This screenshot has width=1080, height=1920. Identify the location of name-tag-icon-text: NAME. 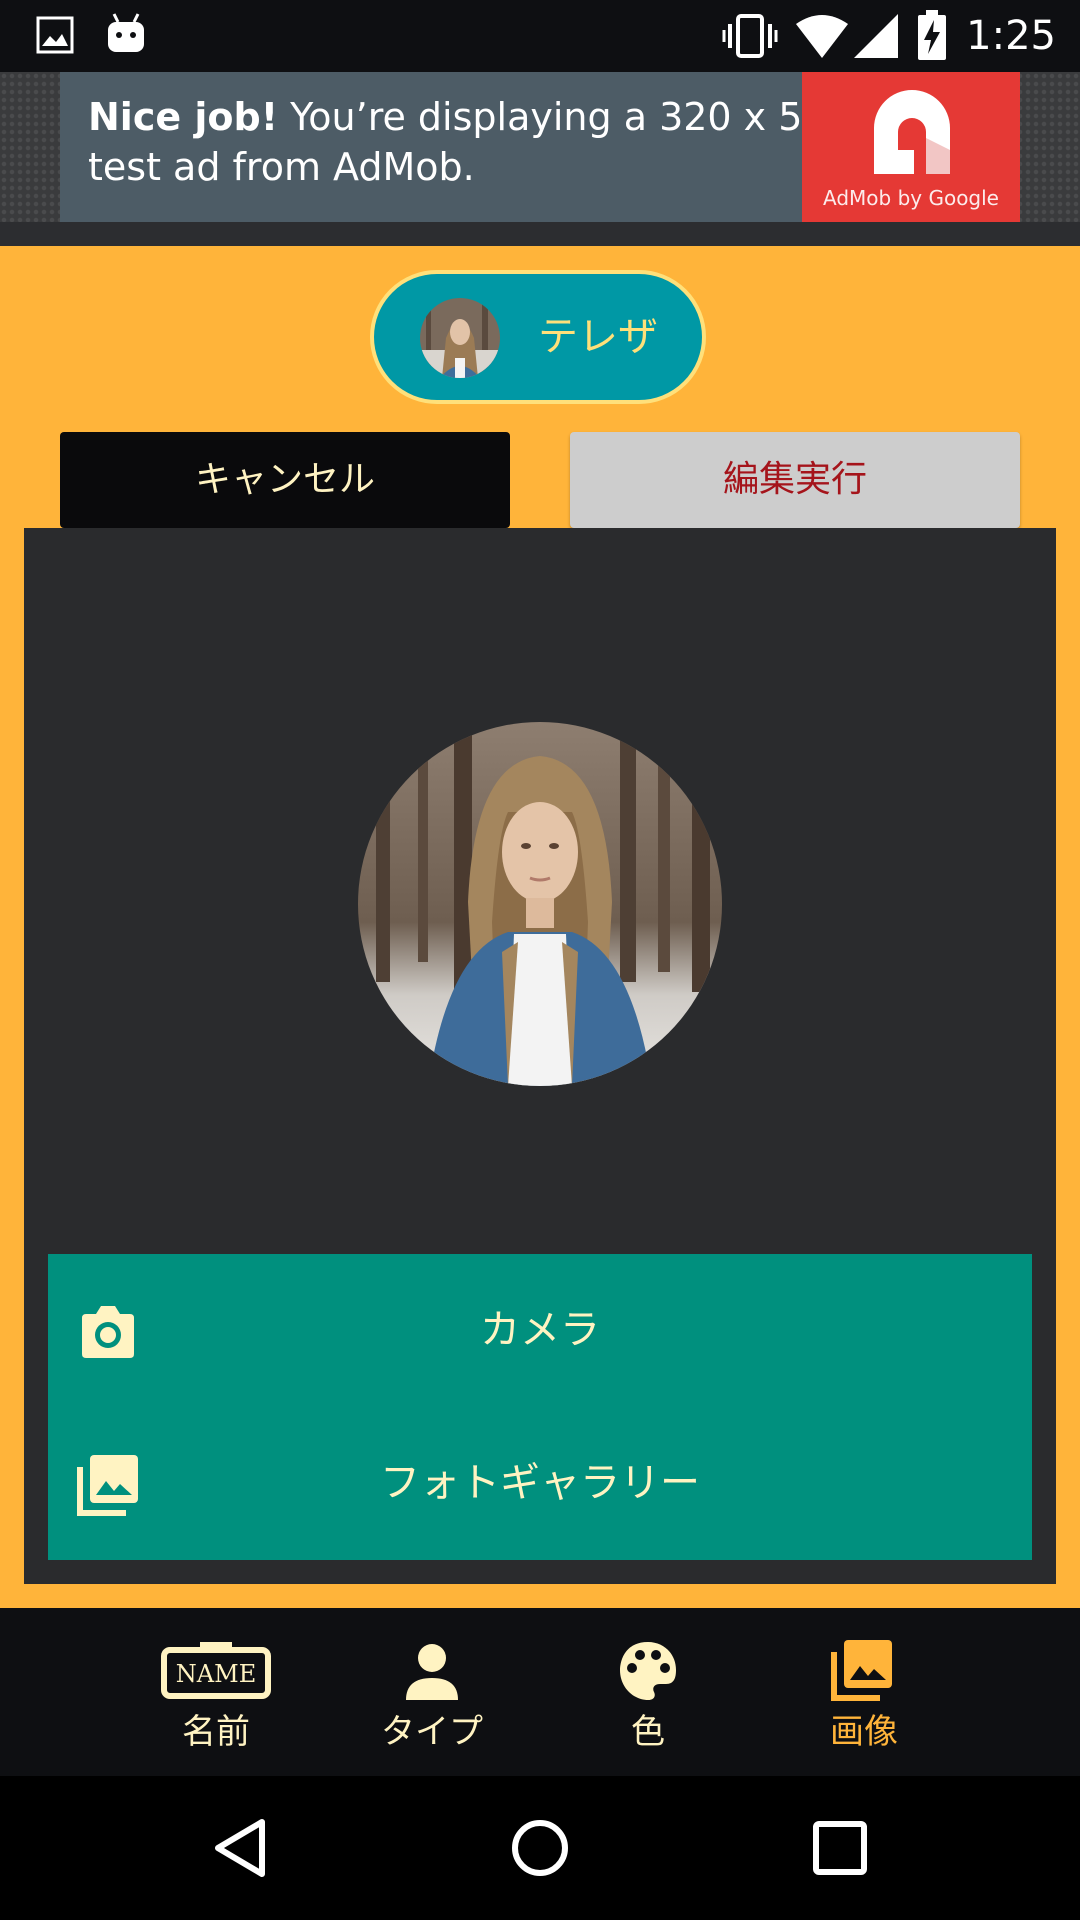
(216, 1674).